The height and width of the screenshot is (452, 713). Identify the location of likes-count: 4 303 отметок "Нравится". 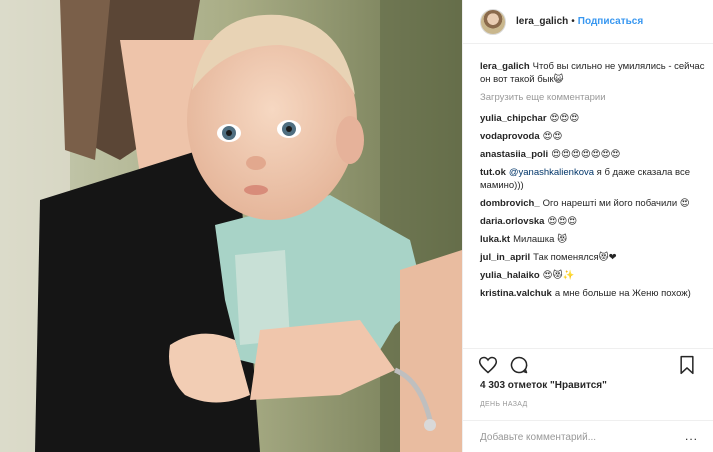
(543, 385).